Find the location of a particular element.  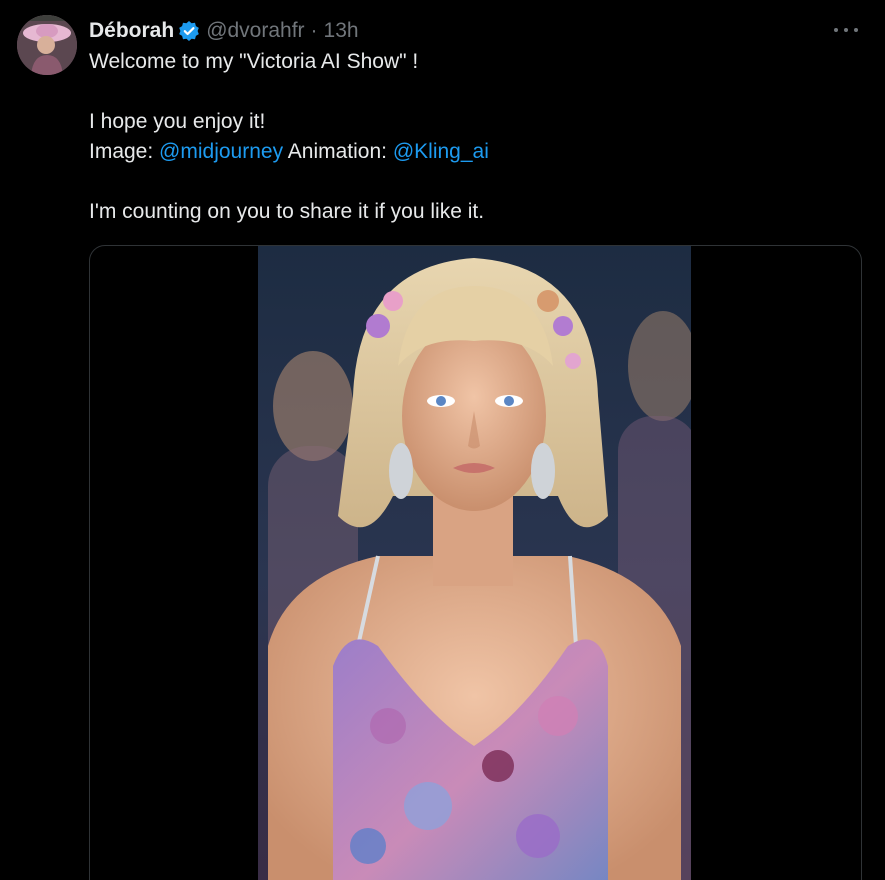

display-name: Déborah is located at coordinates (131, 31).